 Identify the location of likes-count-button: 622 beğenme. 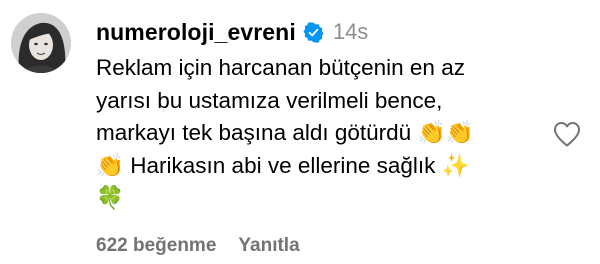
(156, 246).